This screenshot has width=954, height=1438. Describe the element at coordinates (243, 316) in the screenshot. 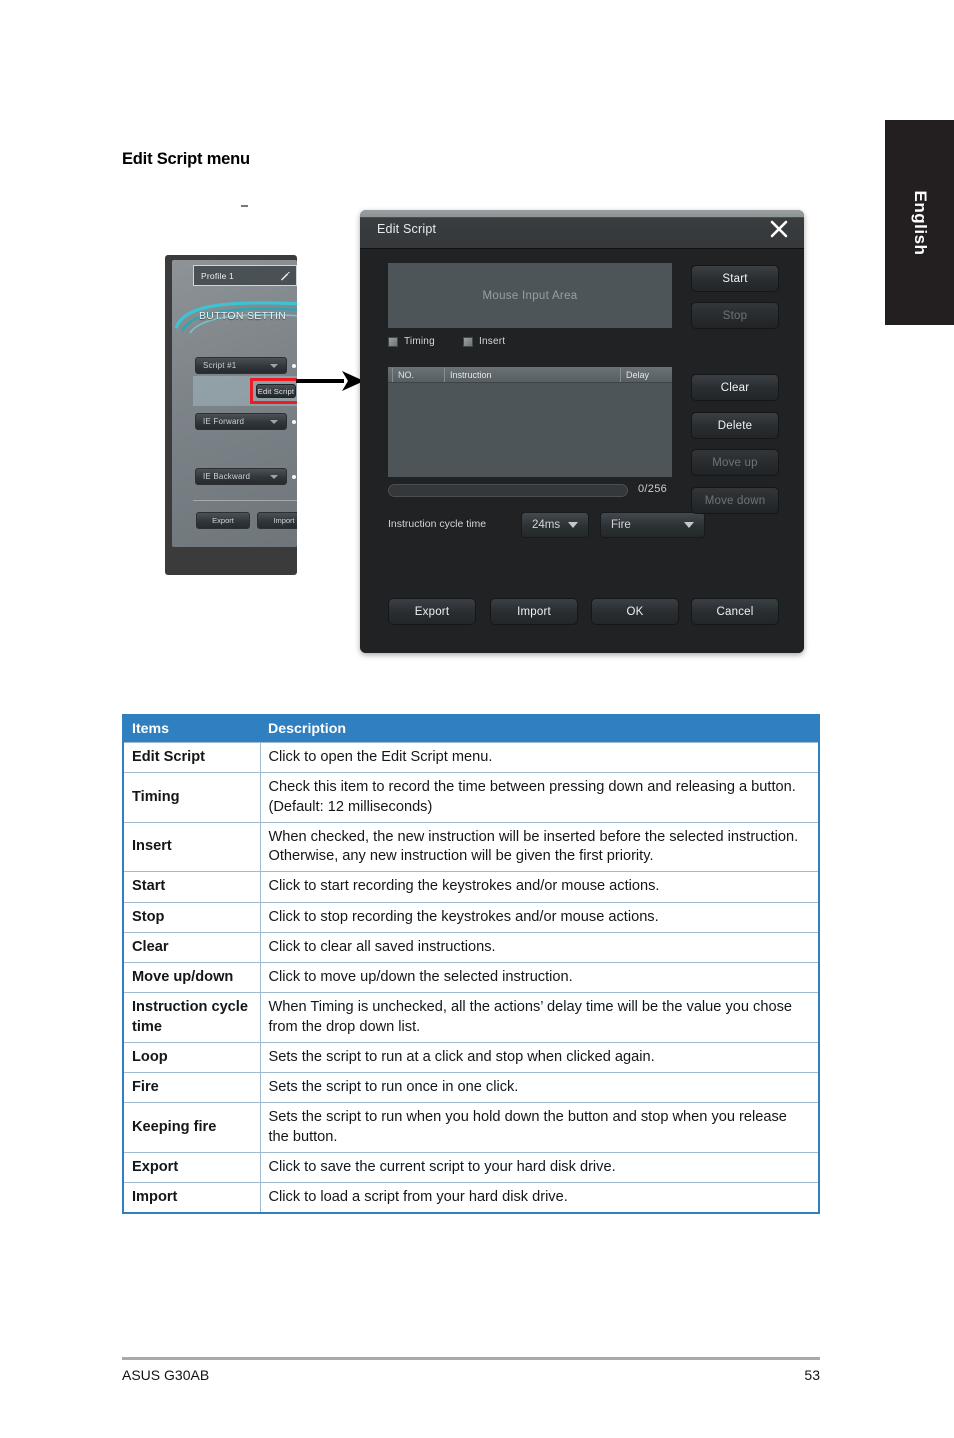

I see `panel-section-title: BUTTON SETTIN` at that location.